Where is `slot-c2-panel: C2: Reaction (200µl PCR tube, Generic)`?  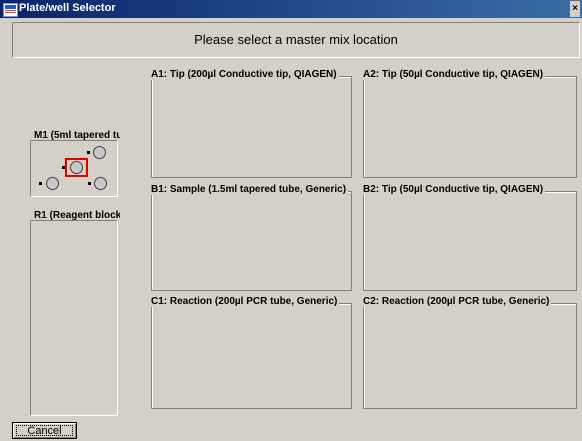 slot-c2-panel: C2: Reaction (200µl PCR tube, Generic) is located at coordinates (470, 352).